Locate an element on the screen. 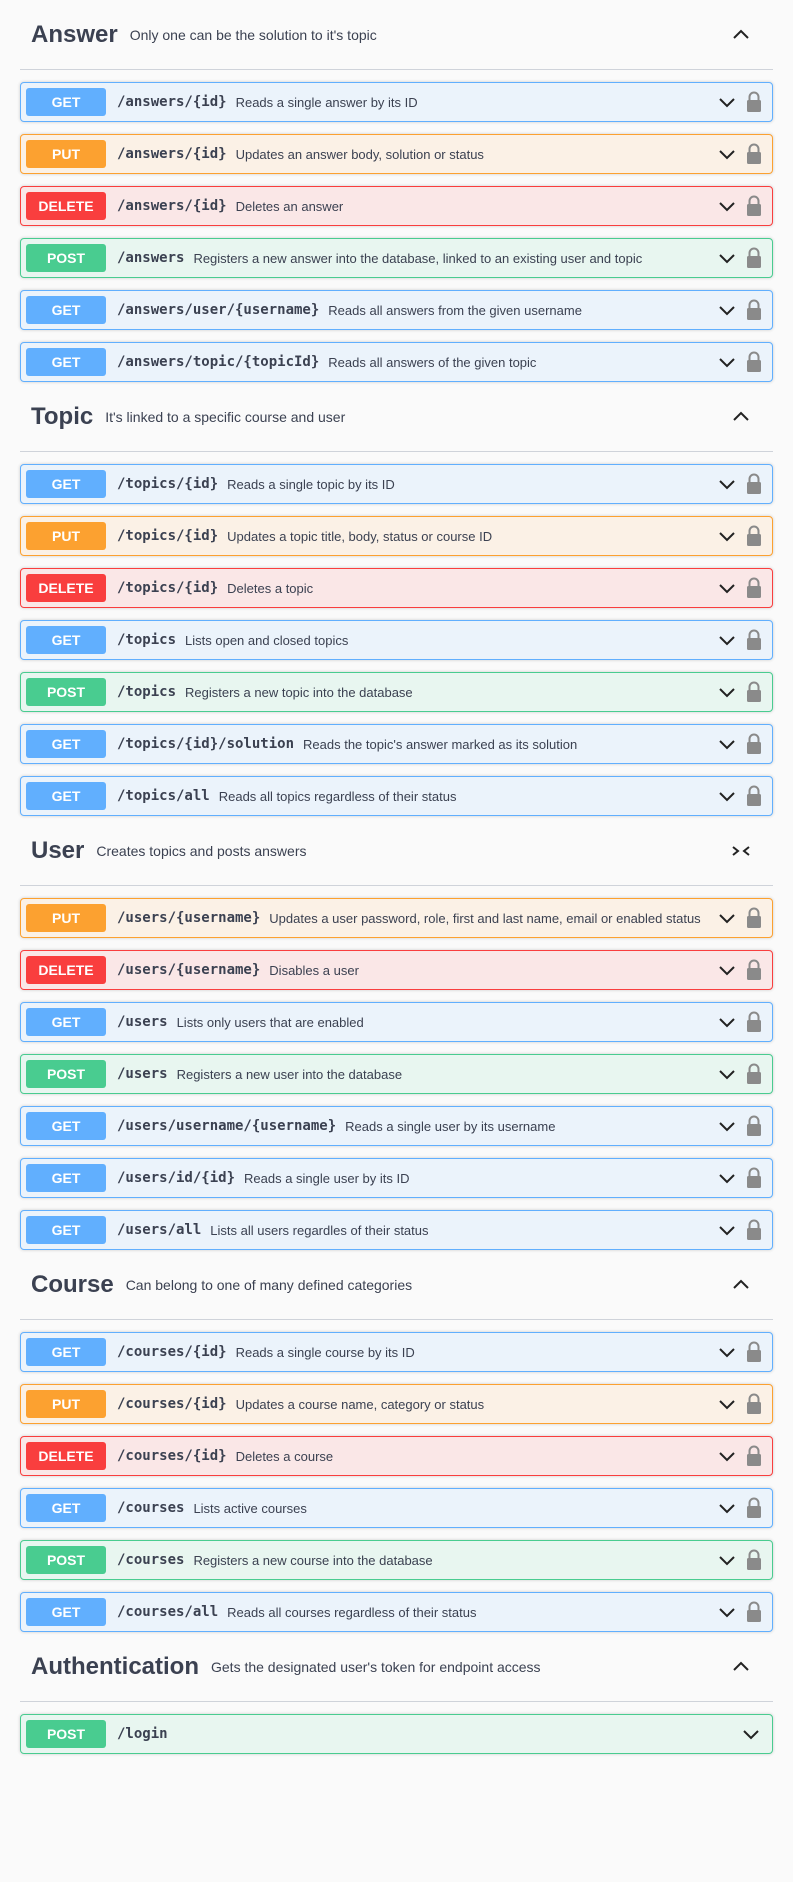  operation-delete-users-username: DELETE/users/{username} Disables a user is located at coordinates (396, 970).